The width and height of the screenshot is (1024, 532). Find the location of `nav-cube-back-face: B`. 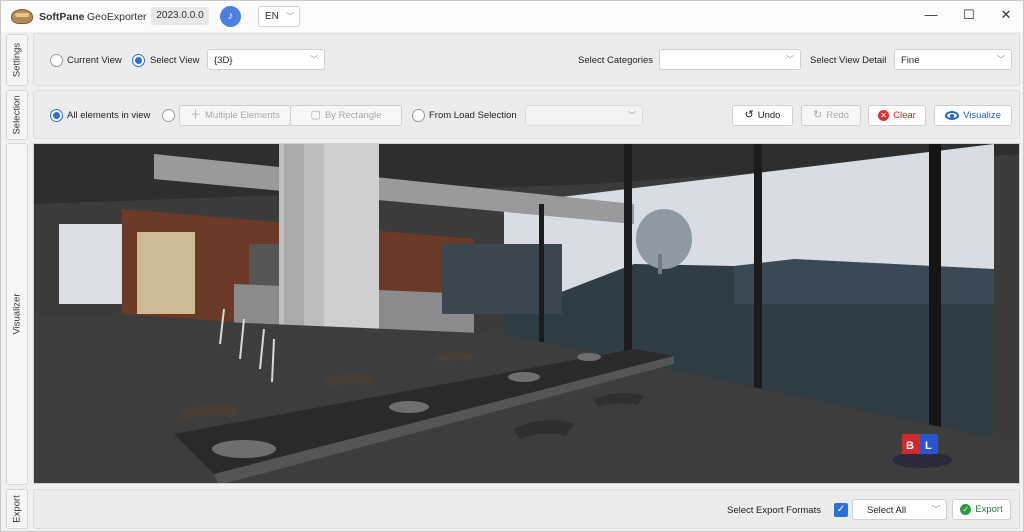

nav-cube-back-face: B is located at coordinates (910, 446).